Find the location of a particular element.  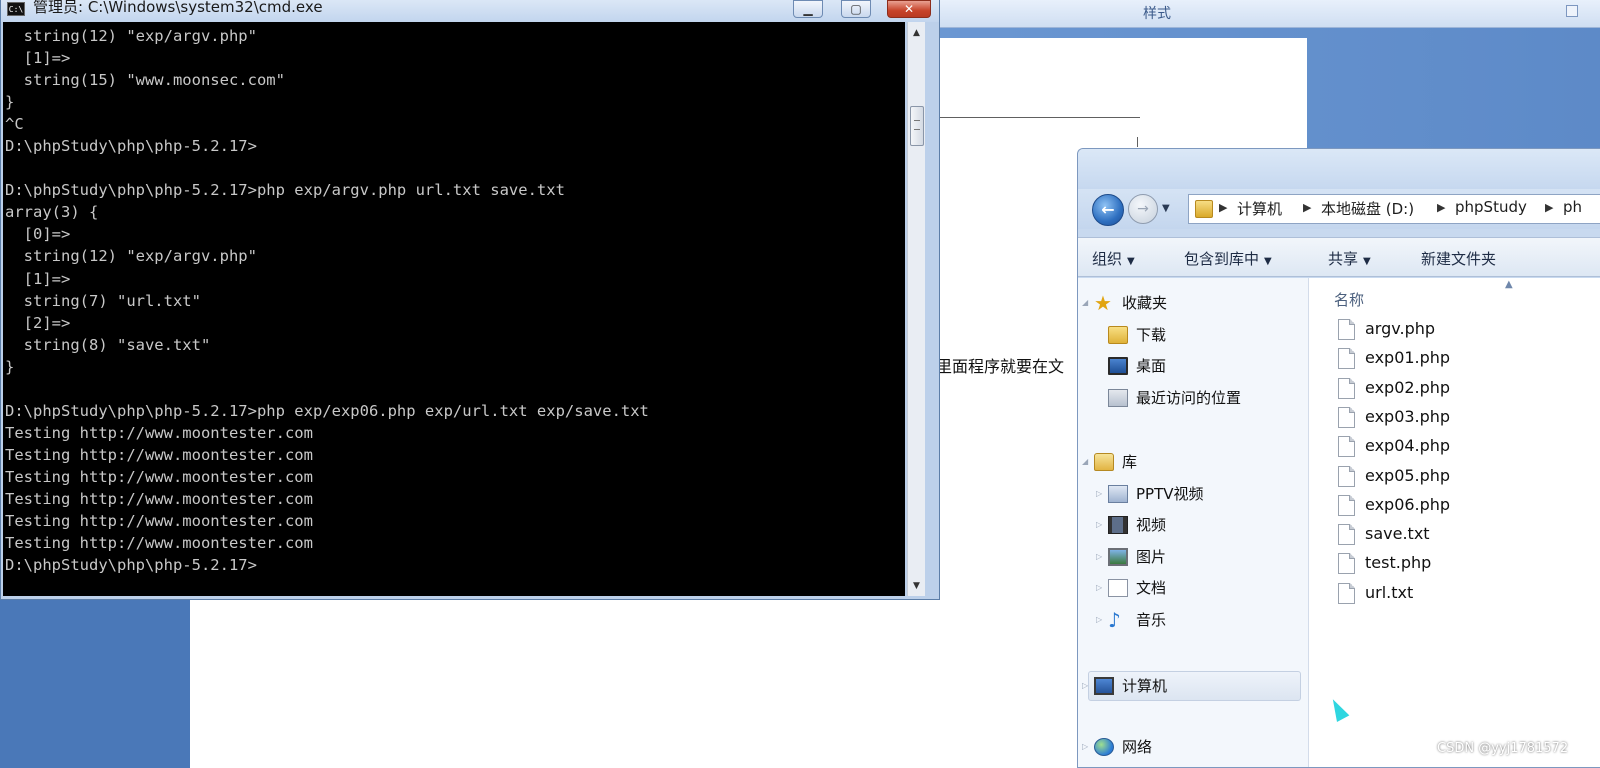

breadcrumb-phpstudy: phpStudy is located at coordinates (1491, 207).